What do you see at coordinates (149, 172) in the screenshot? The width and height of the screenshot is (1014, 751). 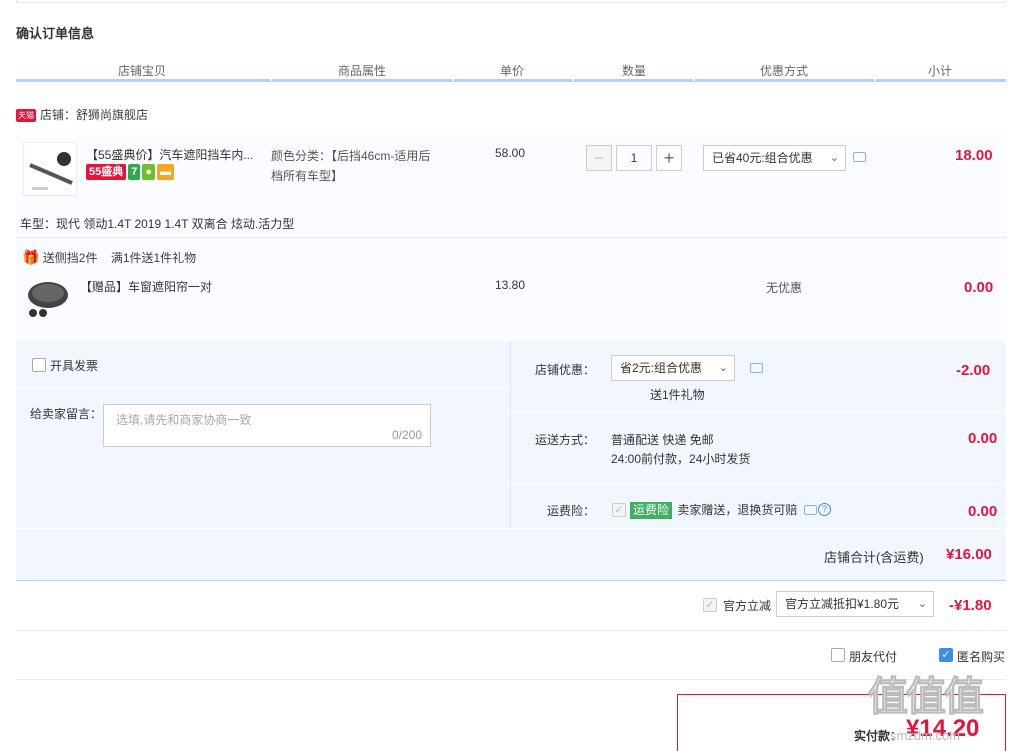 I see `badge-credit-icon: ●` at bounding box center [149, 172].